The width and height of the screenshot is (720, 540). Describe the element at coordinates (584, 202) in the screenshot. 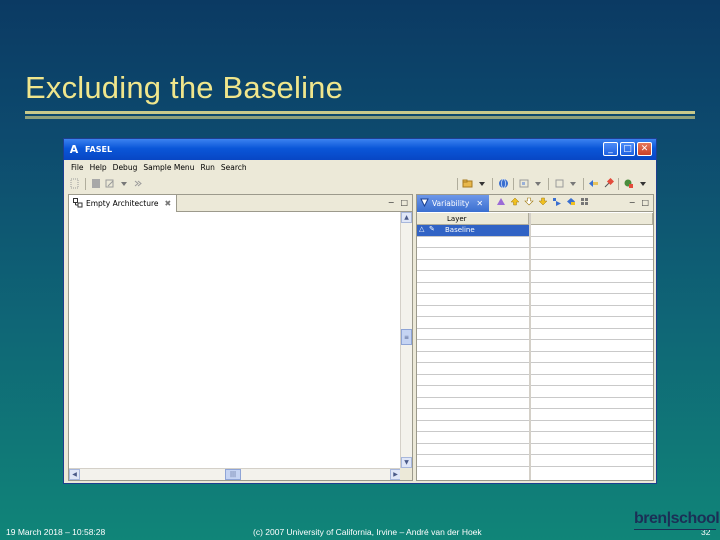

I see `grid-icon` at that location.